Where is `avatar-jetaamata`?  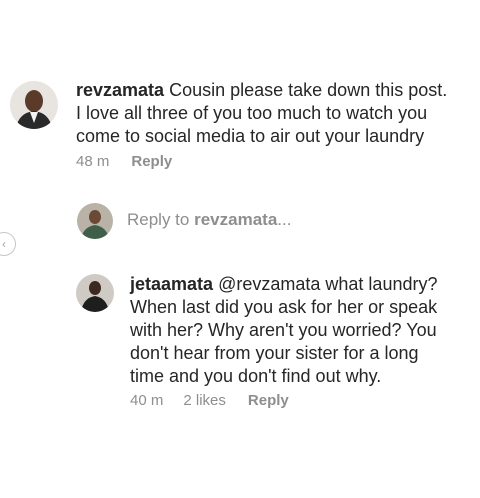 avatar-jetaamata is located at coordinates (95, 293).